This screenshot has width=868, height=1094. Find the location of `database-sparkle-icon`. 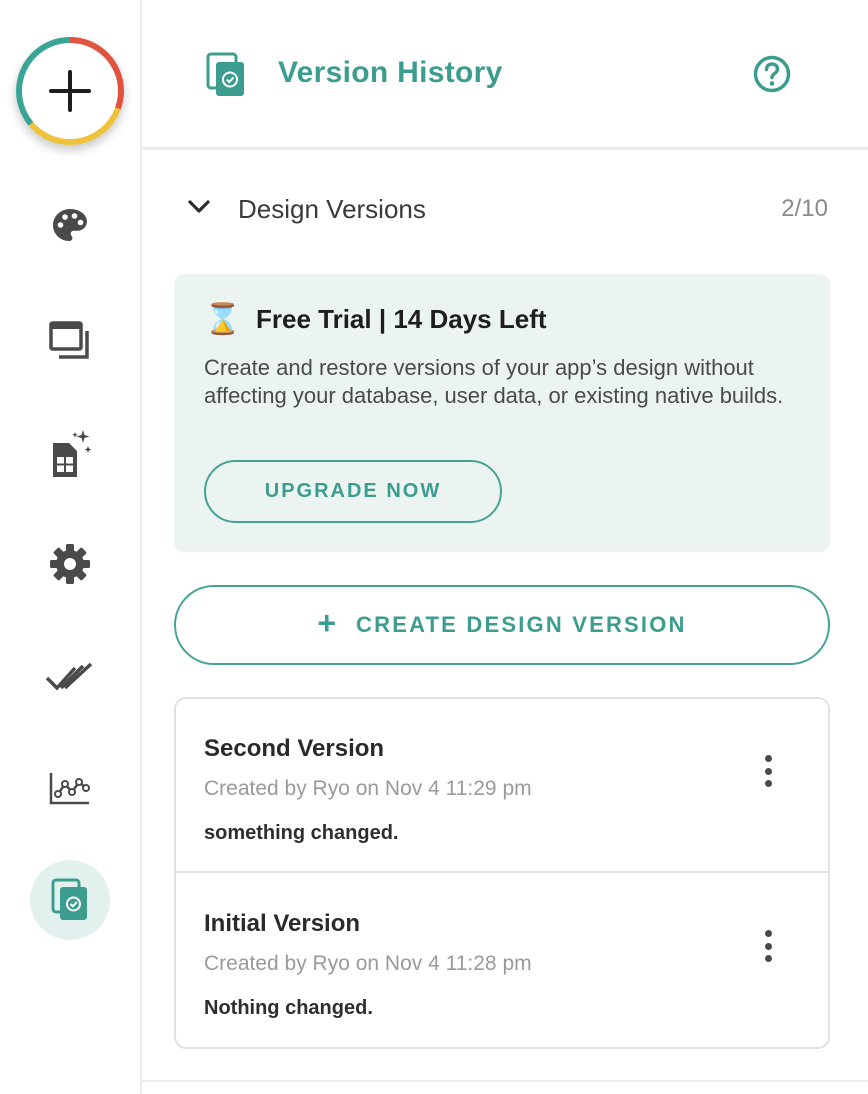

database-sparkle-icon is located at coordinates (72, 453).